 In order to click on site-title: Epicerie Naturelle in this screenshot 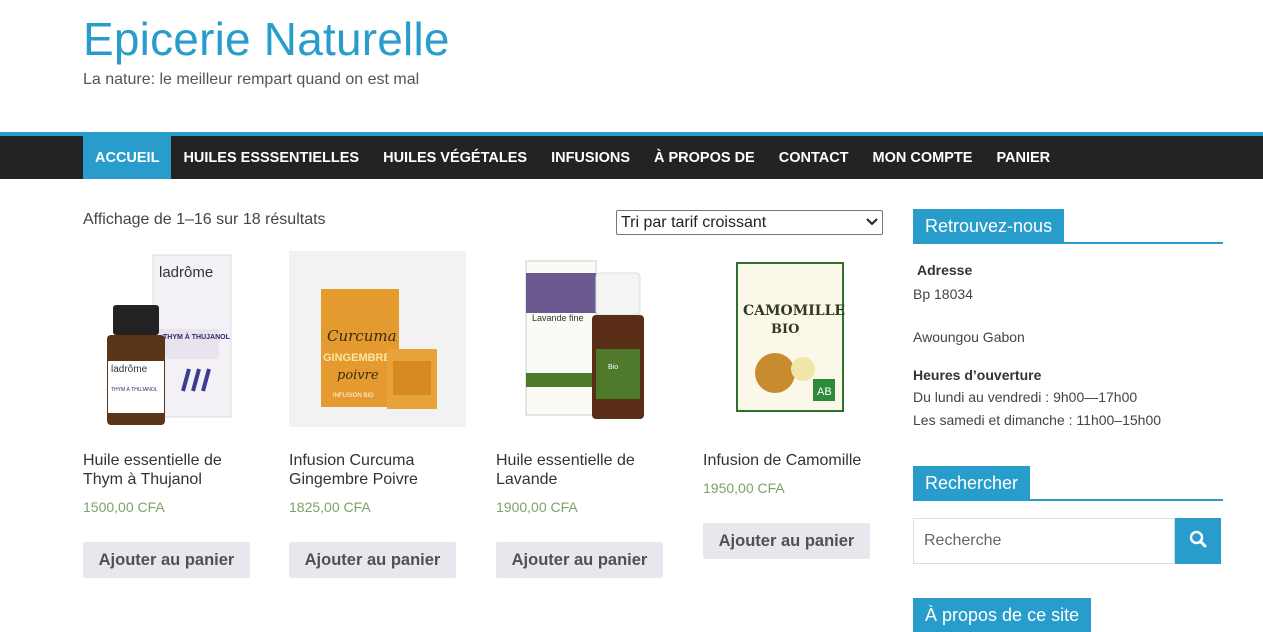, I will do `click(266, 39)`.